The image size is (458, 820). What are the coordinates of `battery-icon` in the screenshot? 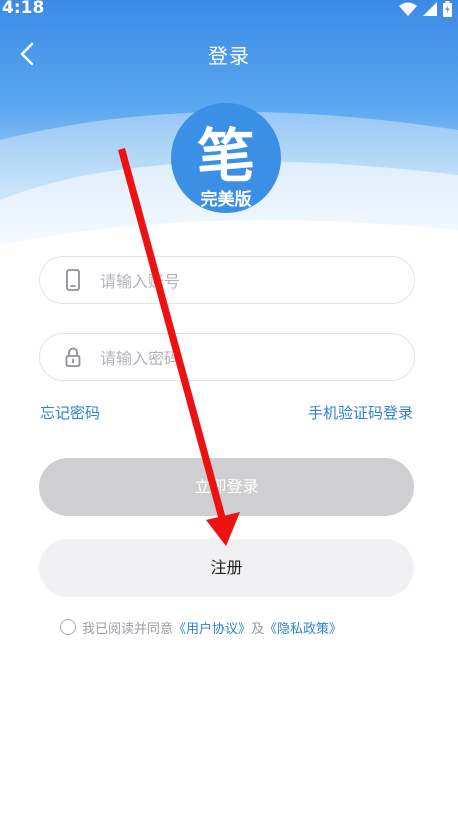 It's located at (447, 9).